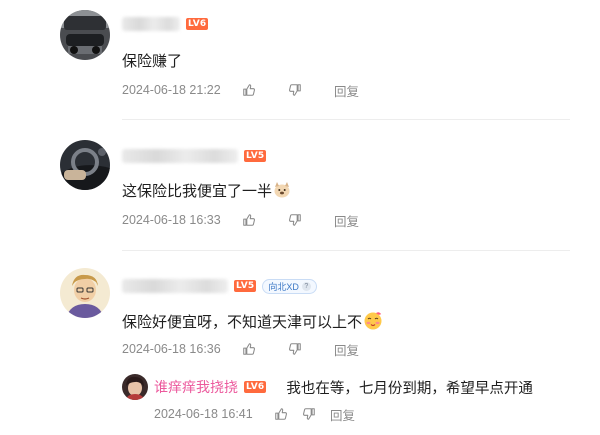 The width and height of the screenshot is (600, 435). What do you see at coordinates (242, 322) in the screenshot?
I see `comment-text-content: 保险好便宜呀，不知道天津可以上不` at bounding box center [242, 322].